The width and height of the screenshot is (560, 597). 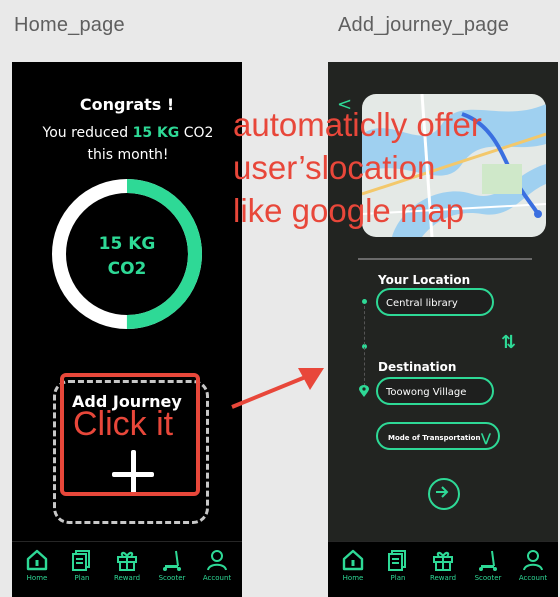 I want to click on ring-label: 15 KG CO2, so click(x=127, y=257).